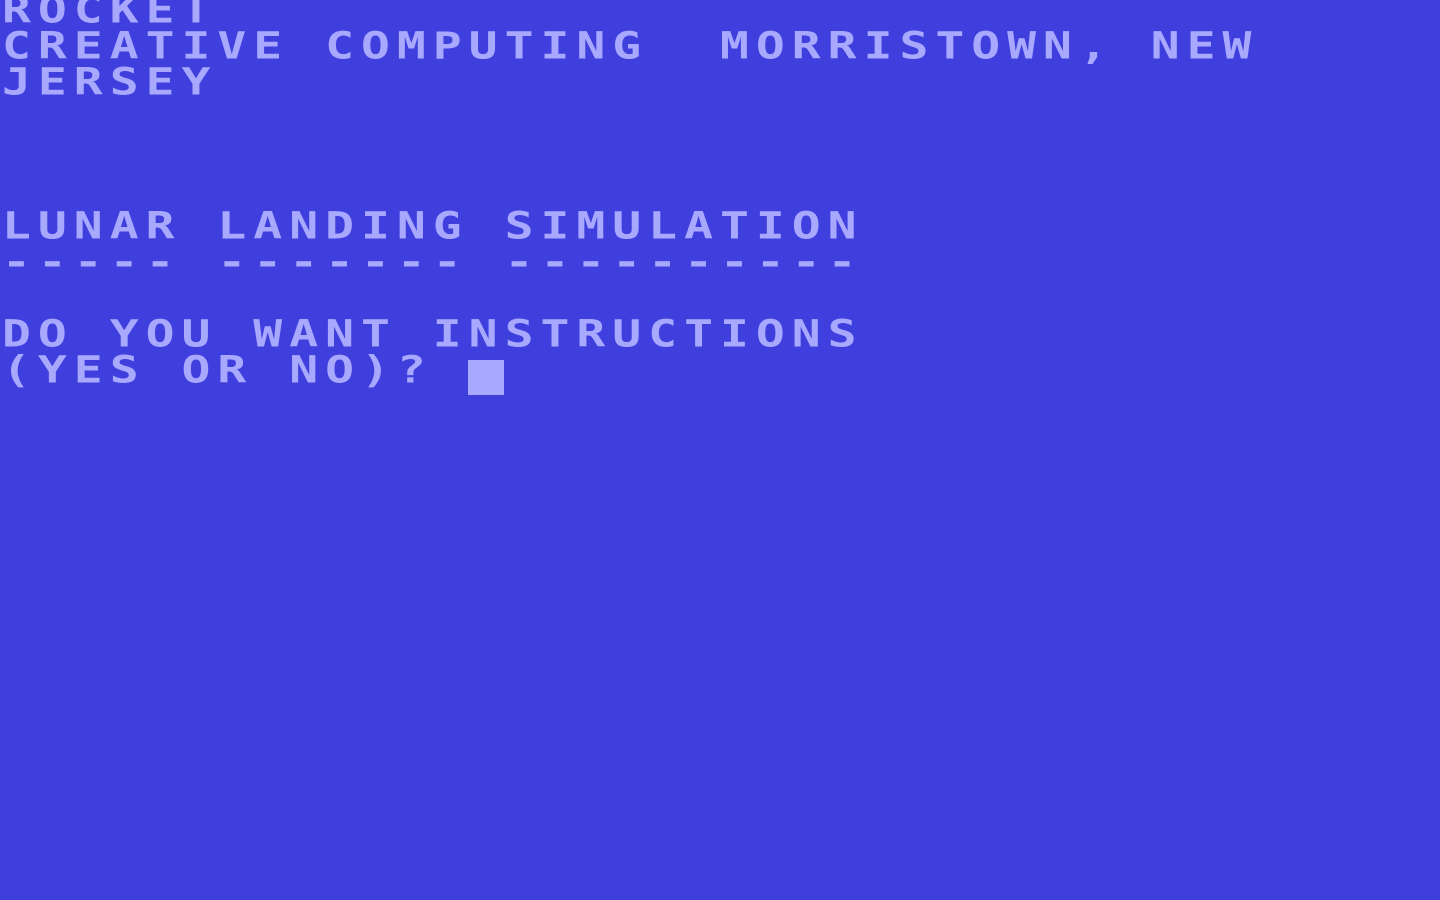 The image size is (1440, 900). What do you see at coordinates (433, 334) in the screenshot?
I see `line-prompt: DO YOU WANT INSTRUCTIONS` at bounding box center [433, 334].